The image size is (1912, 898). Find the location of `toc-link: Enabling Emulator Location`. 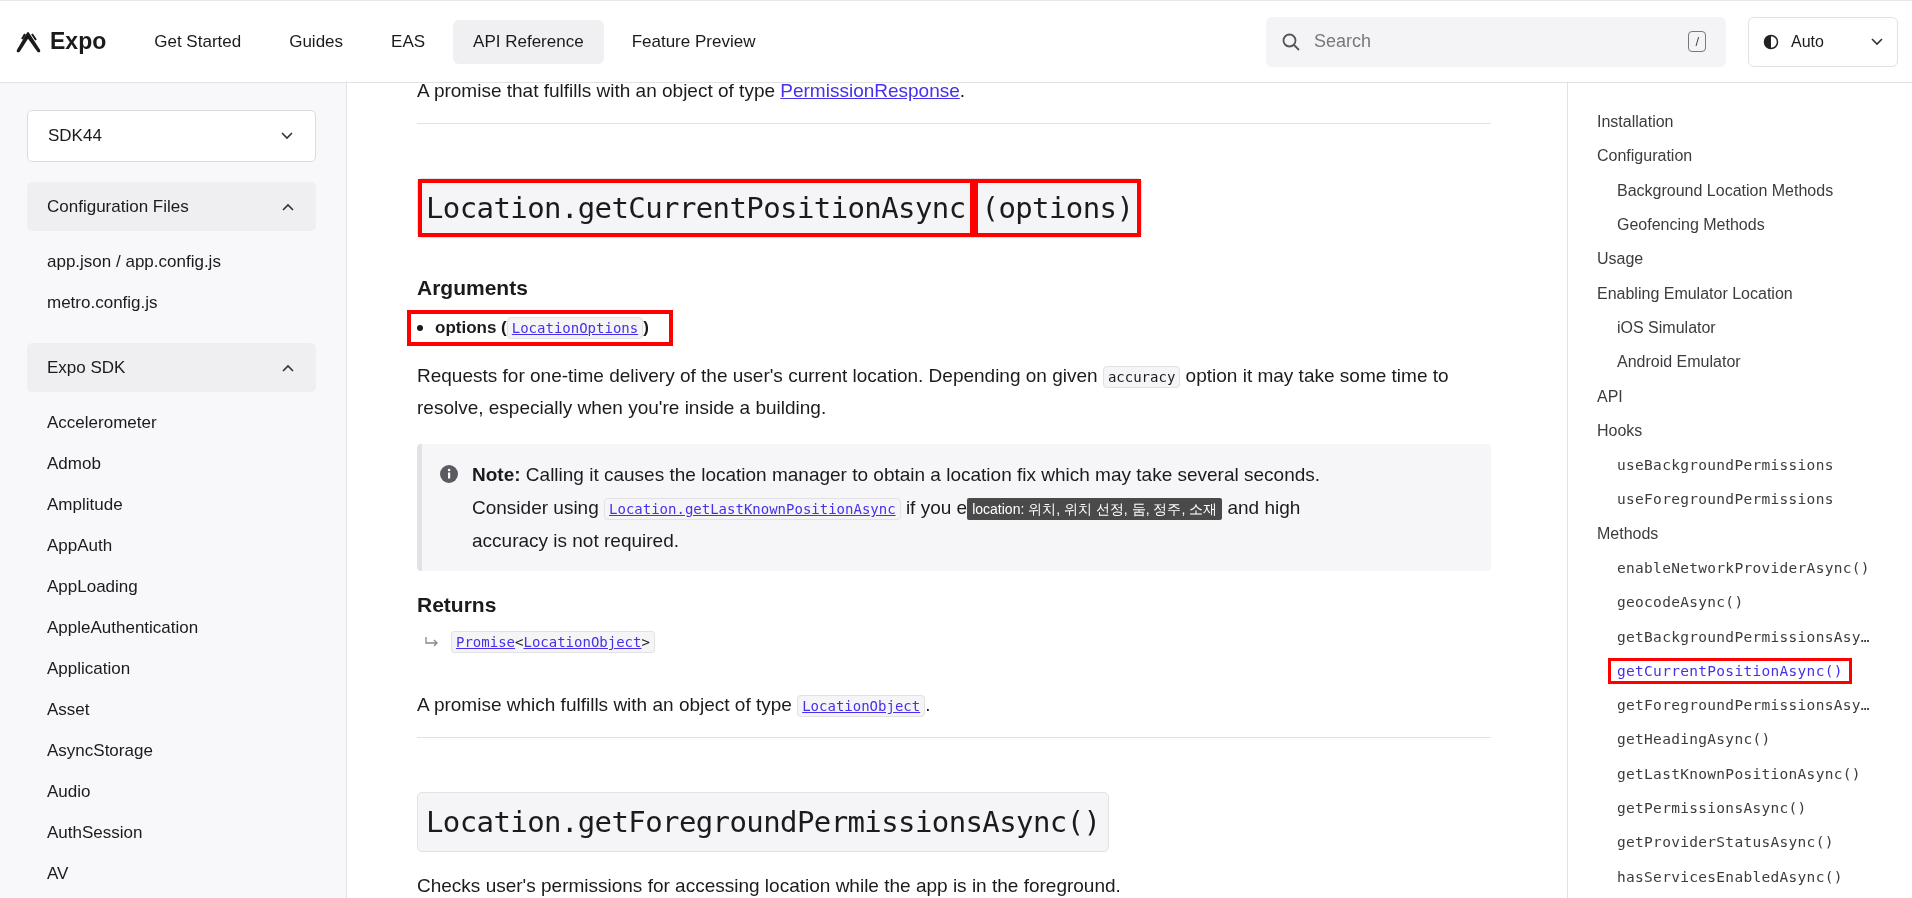

toc-link: Enabling Emulator Location is located at coordinates (1695, 293).